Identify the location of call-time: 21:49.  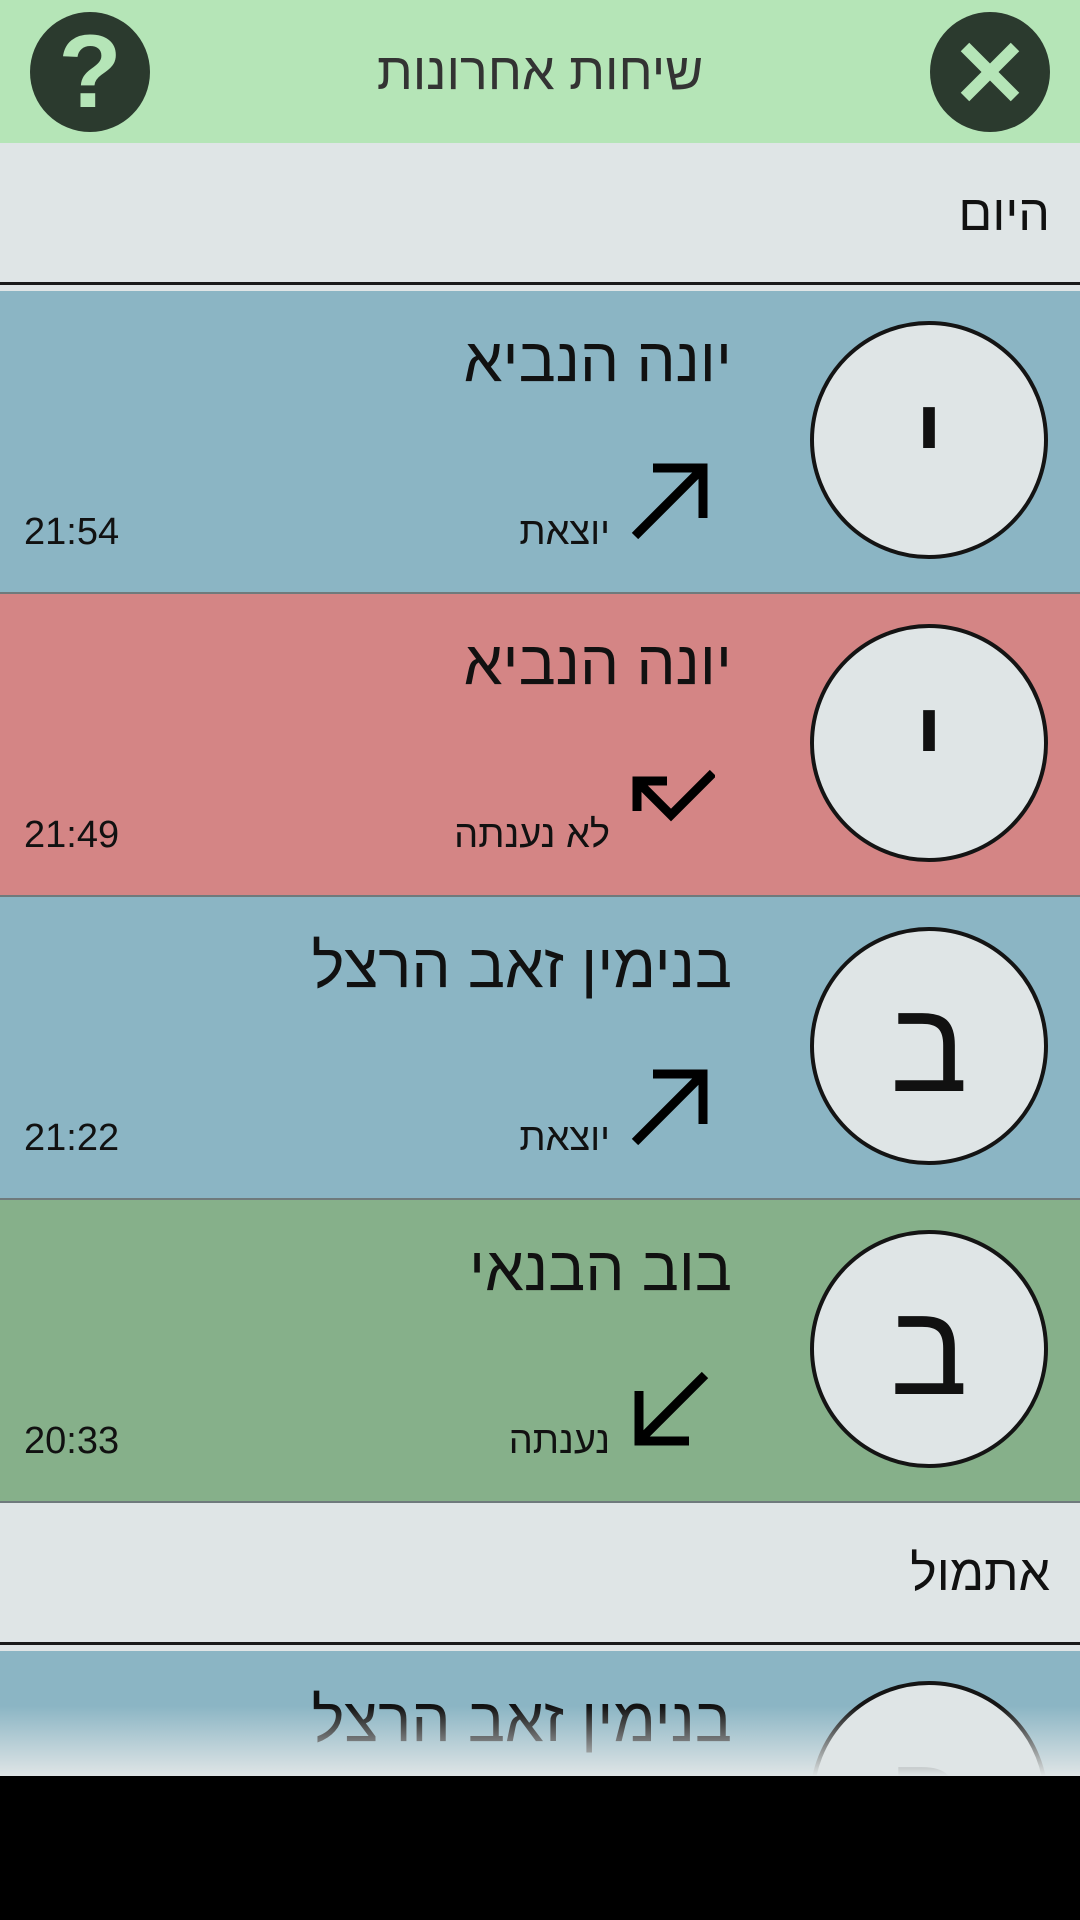
(72, 835).